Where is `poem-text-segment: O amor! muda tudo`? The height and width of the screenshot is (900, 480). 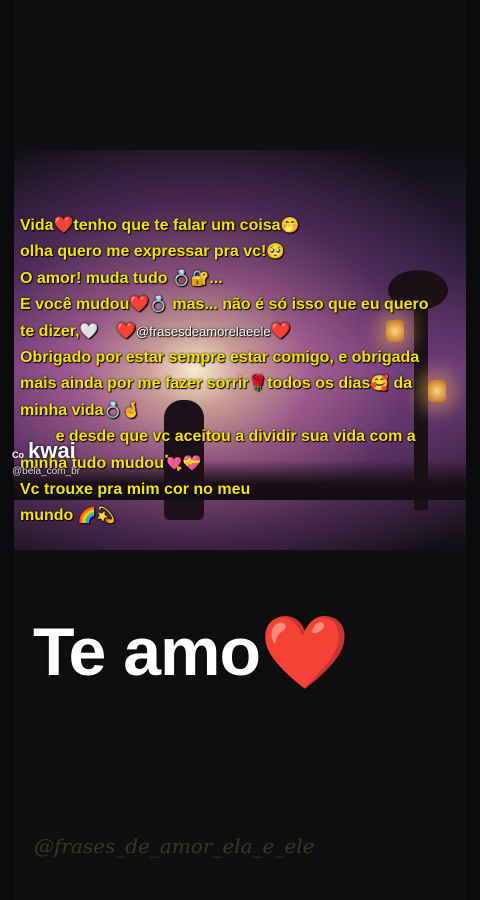 poem-text-segment: O amor! muda tudo is located at coordinates (96, 278).